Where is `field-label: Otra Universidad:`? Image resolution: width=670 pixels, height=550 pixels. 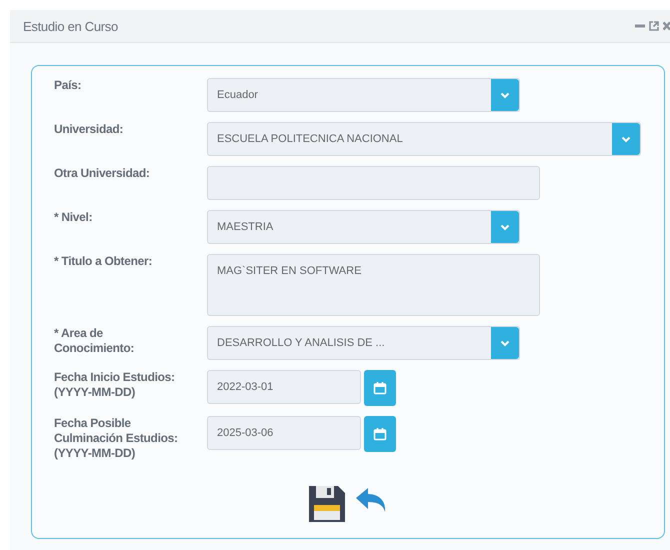 field-label: Otra Universidad: is located at coordinates (102, 173).